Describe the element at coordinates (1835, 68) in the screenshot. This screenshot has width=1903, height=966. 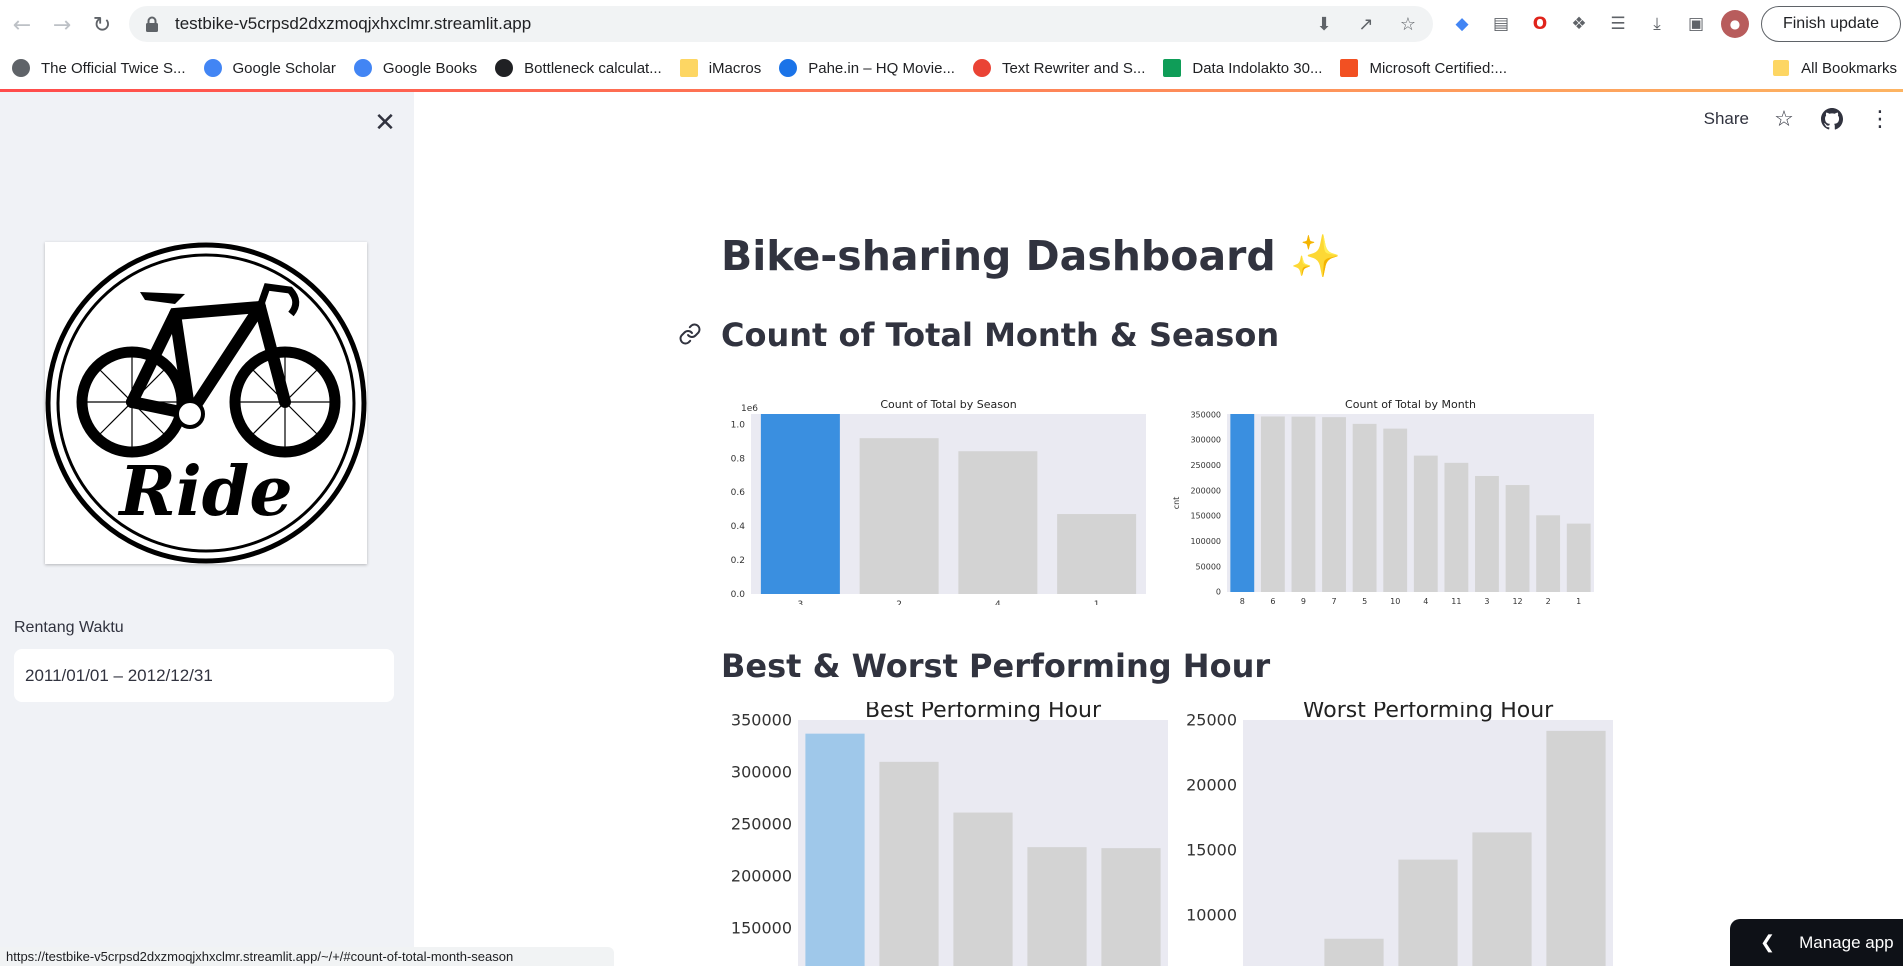
I see `all-bookmarks: All Bookmarks` at that location.